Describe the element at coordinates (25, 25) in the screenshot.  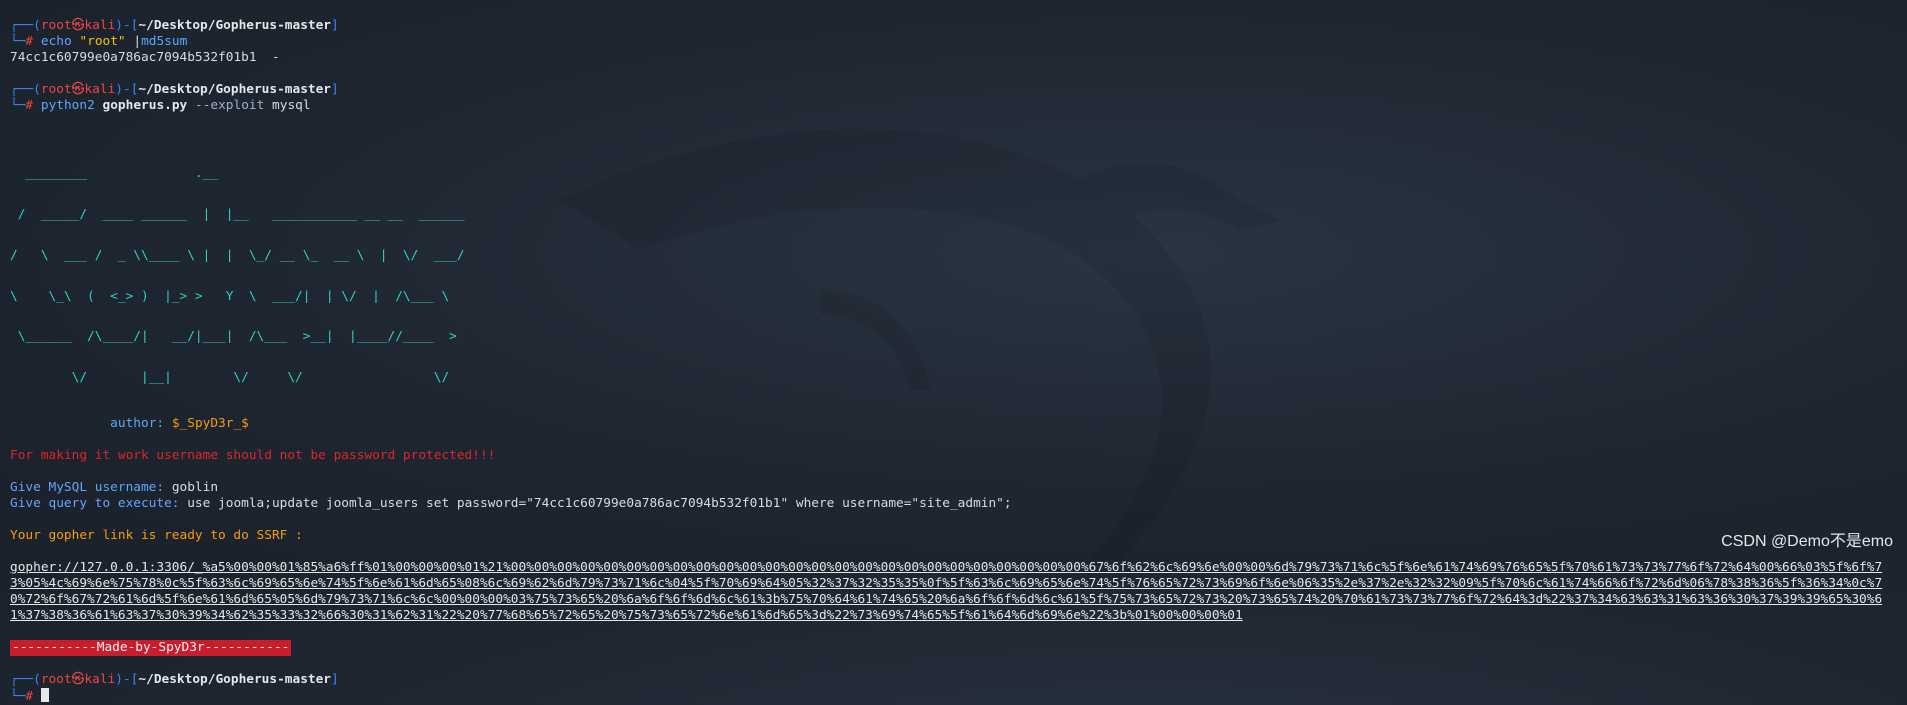
I see `prompt-corner: ┌──(` at that location.